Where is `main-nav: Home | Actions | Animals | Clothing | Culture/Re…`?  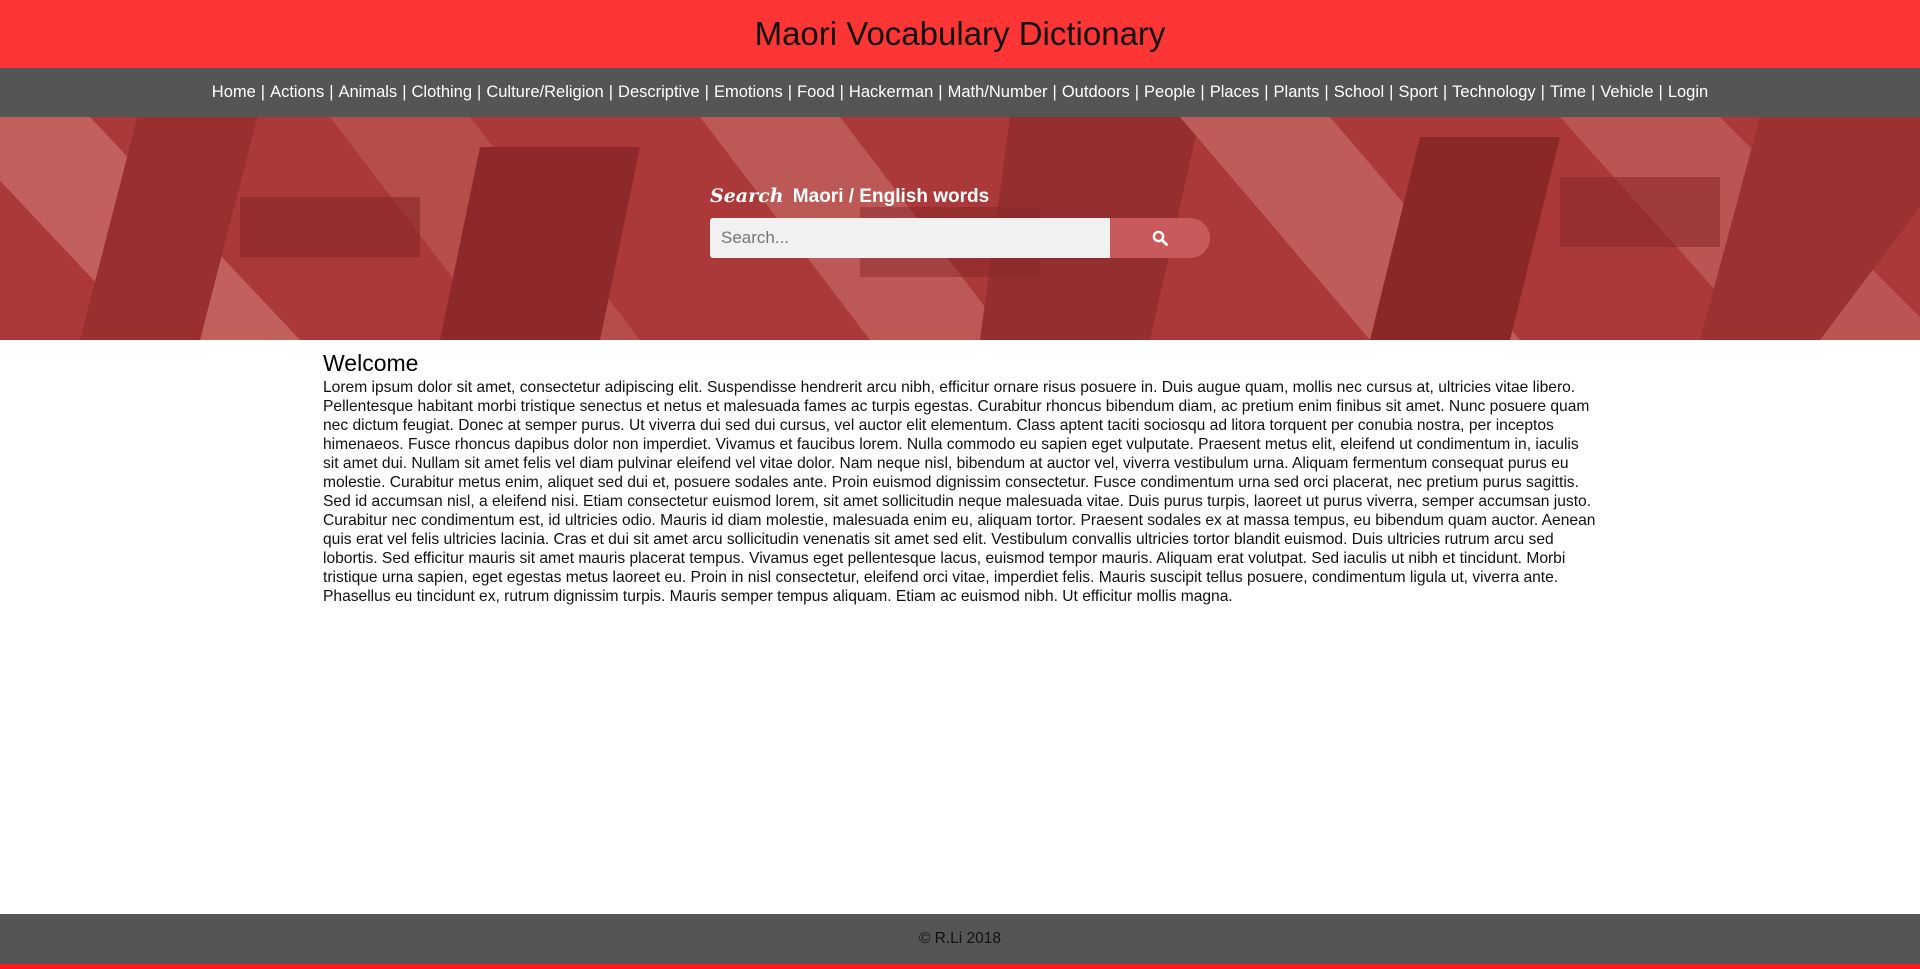 main-nav: Home | Actions | Animals | Clothing | Culture/Re… is located at coordinates (960, 92).